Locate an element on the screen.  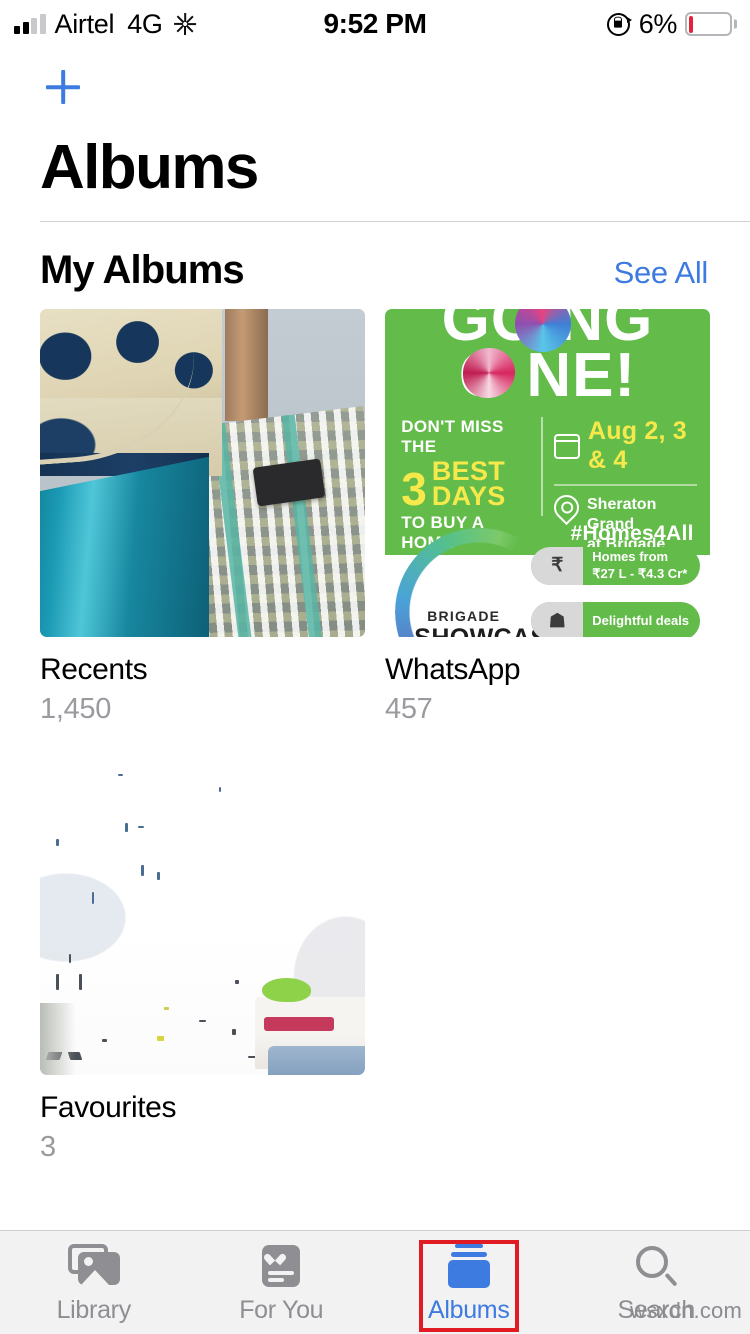
photo-curtain-bed is located at coordinates (202, 473).